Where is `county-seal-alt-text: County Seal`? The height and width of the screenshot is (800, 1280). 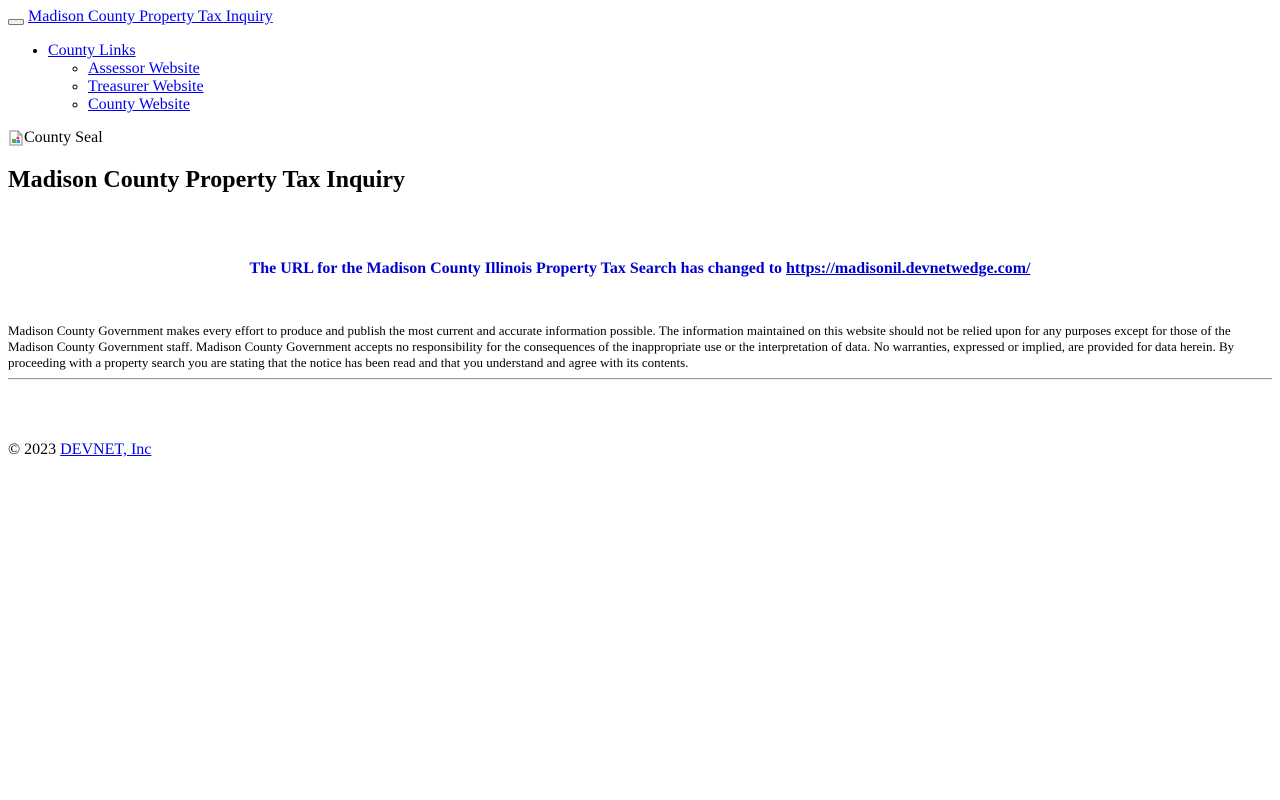 county-seal-alt-text: County Seal is located at coordinates (63, 137).